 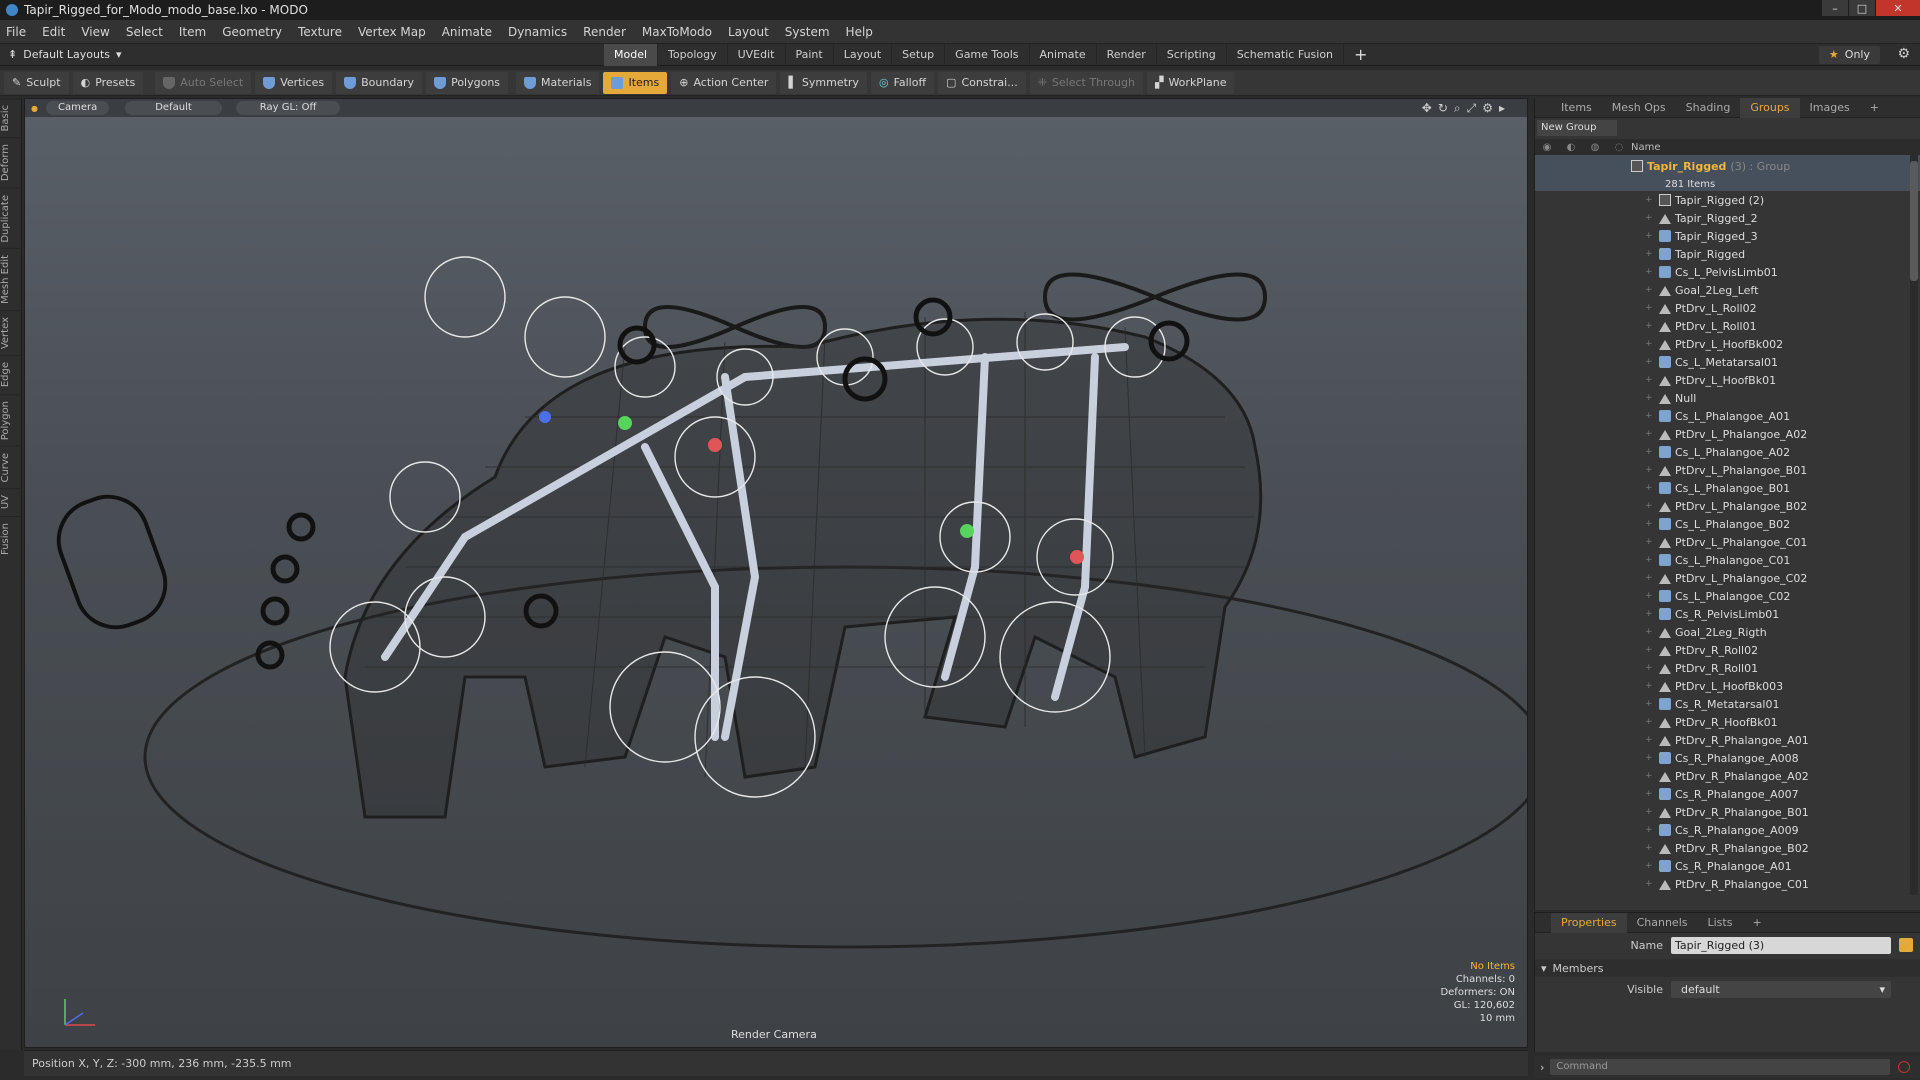 I want to click on list-item: + Cs_L_Phalangoe_A01, so click(x=1727, y=416).